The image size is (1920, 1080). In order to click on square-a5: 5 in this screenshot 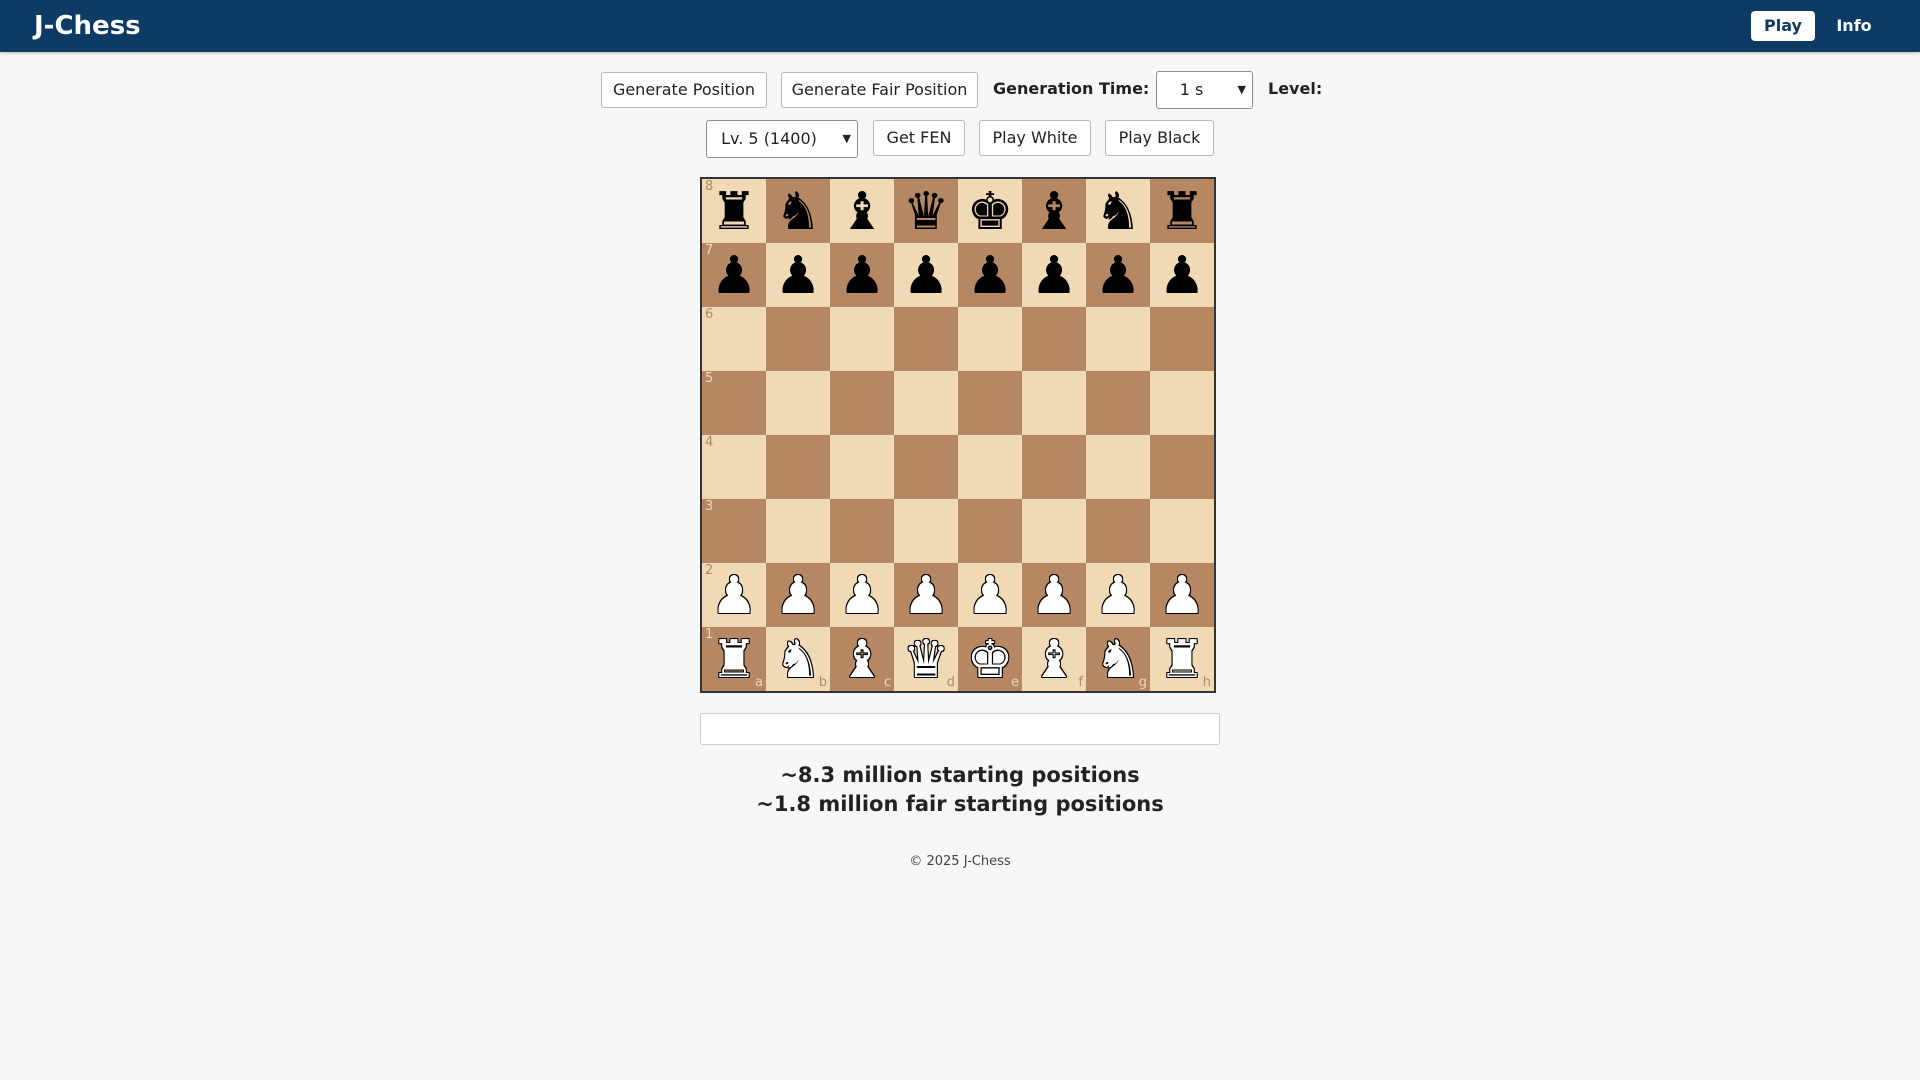, I will do `click(734, 403)`.